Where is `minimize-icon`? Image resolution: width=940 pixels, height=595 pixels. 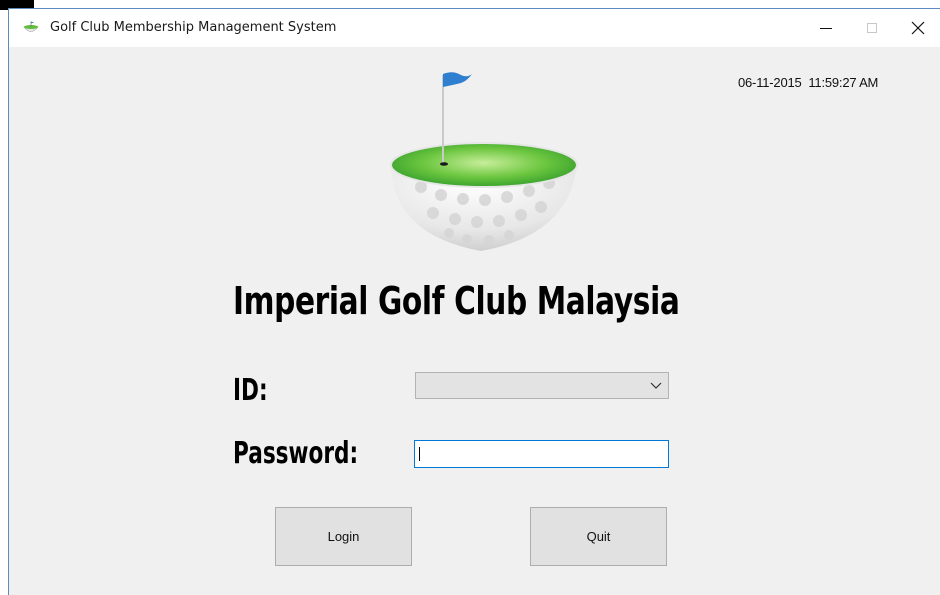 minimize-icon is located at coordinates (826, 28).